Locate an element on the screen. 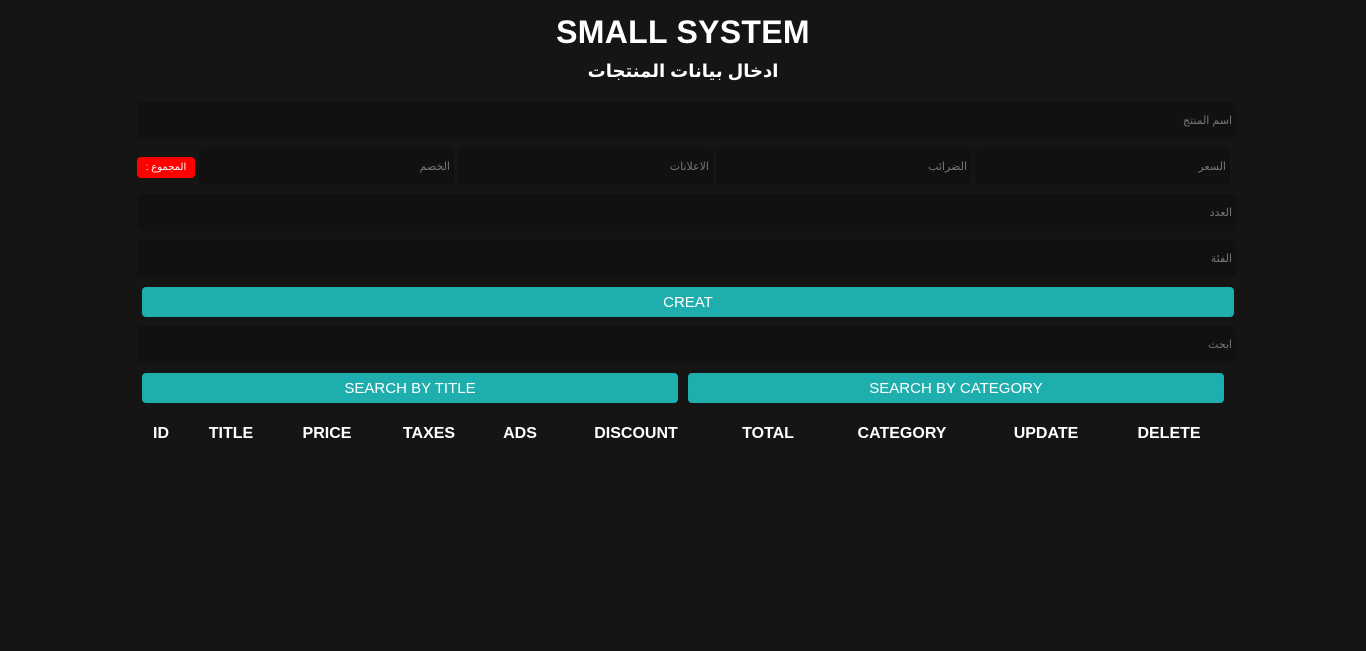 The image size is (1366, 651). column-header-title: TITLE is located at coordinates (231, 433).